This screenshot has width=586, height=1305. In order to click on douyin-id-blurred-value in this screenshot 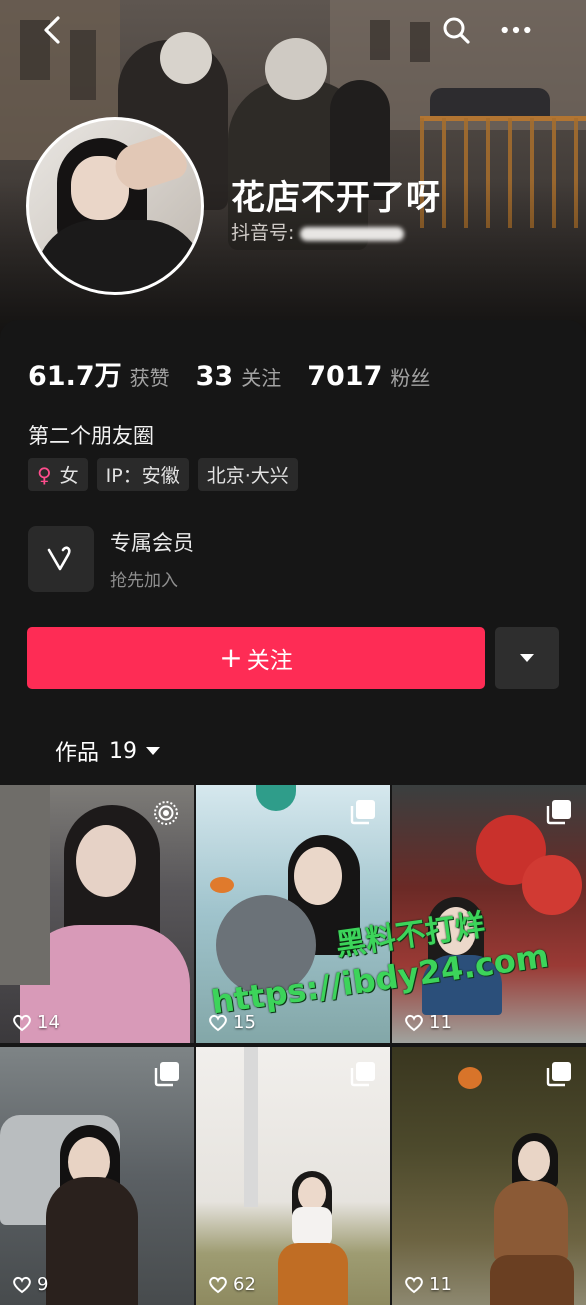, I will do `click(352, 233)`.